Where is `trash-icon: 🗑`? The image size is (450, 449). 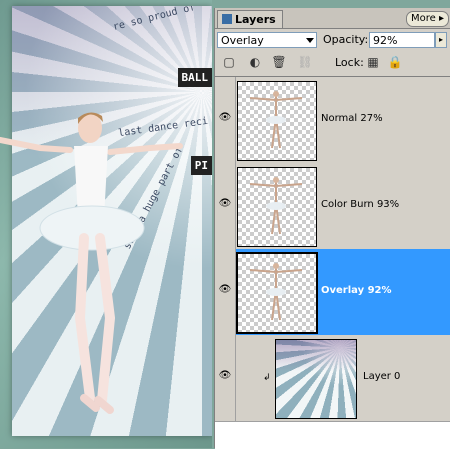
trash-icon: 🗑 is located at coordinates (279, 62).